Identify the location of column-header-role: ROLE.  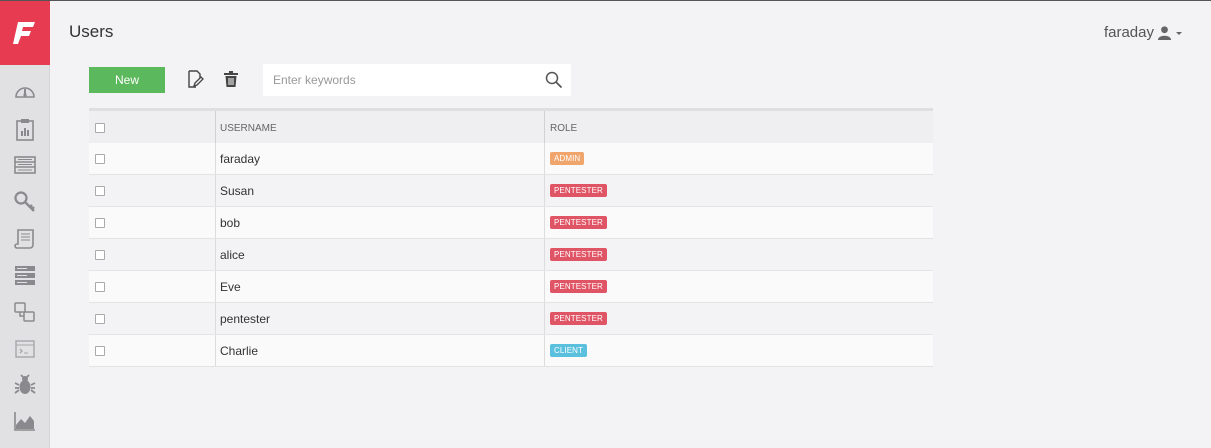
(739, 127).